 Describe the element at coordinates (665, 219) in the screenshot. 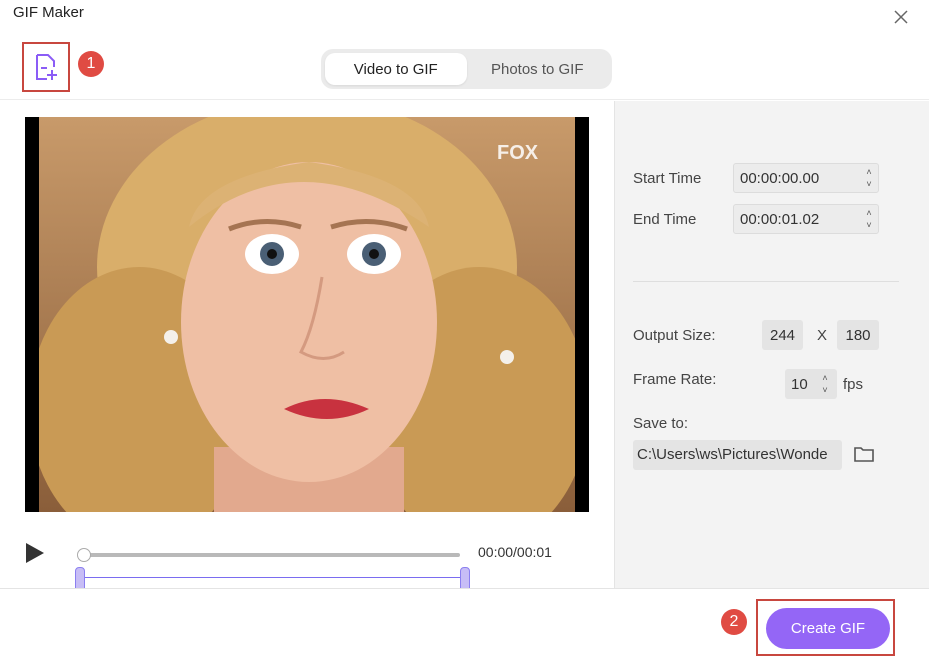

I see `end-time-label: End Time` at that location.